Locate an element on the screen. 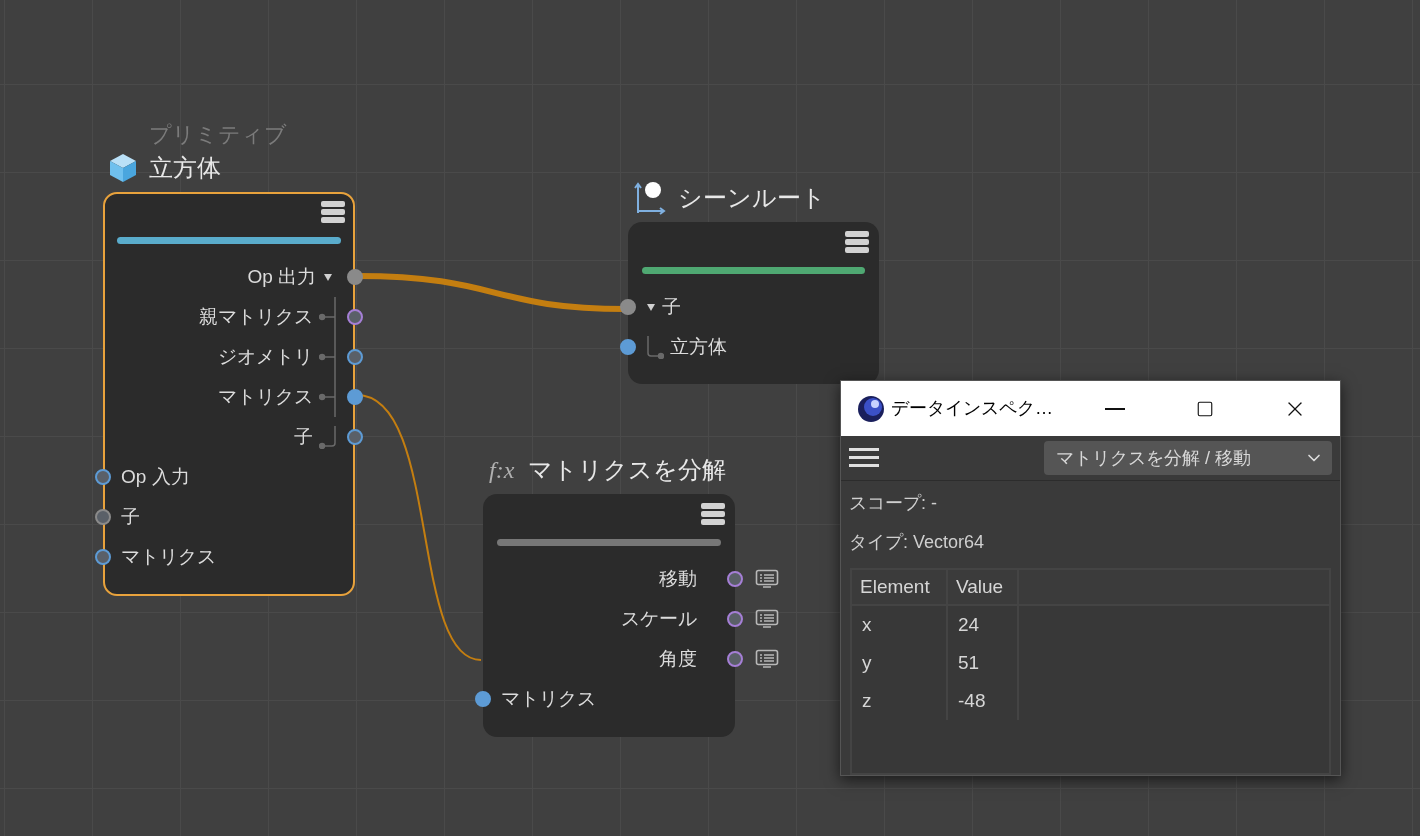  function-label: f:x is located at coordinates (502, 470).